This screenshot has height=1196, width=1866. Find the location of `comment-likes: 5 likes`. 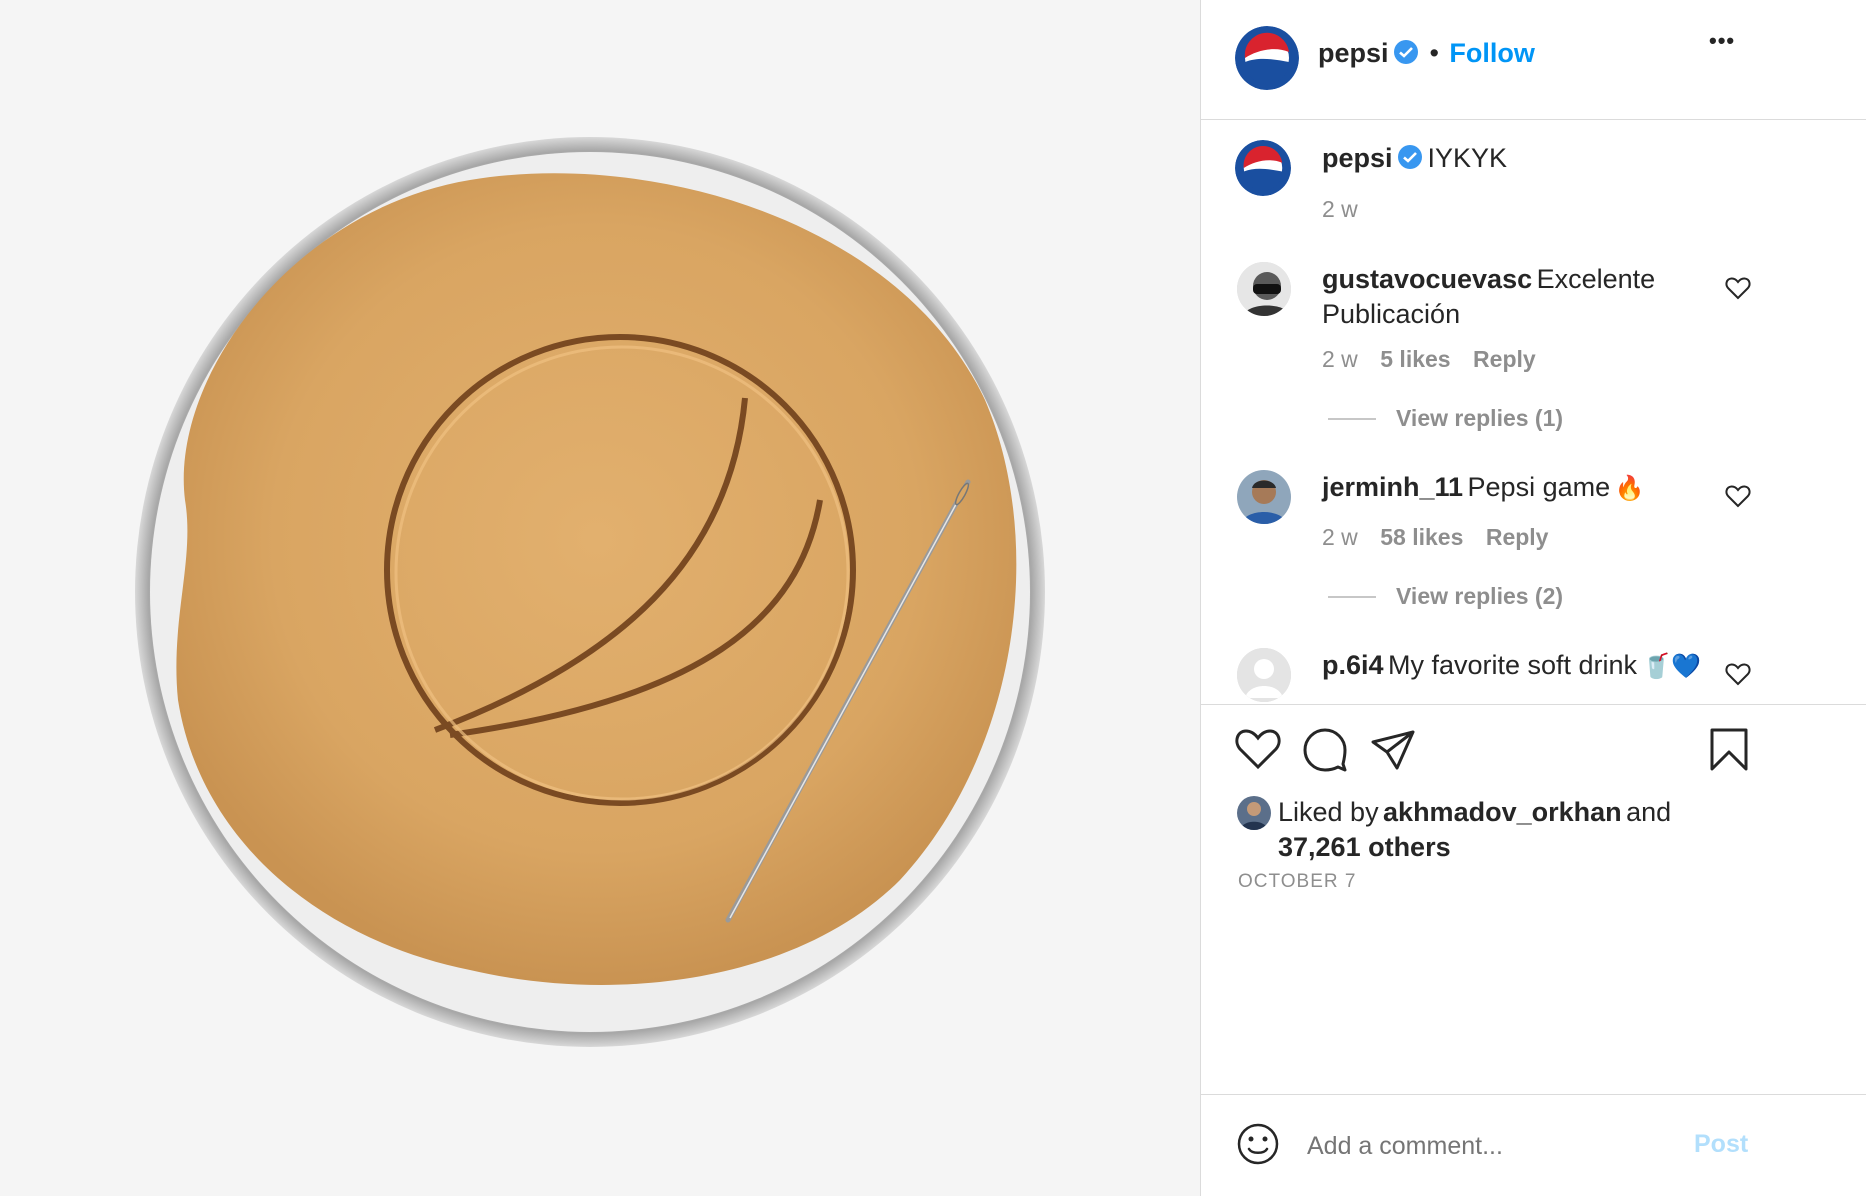

comment-likes: 5 likes is located at coordinates (1415, 359).